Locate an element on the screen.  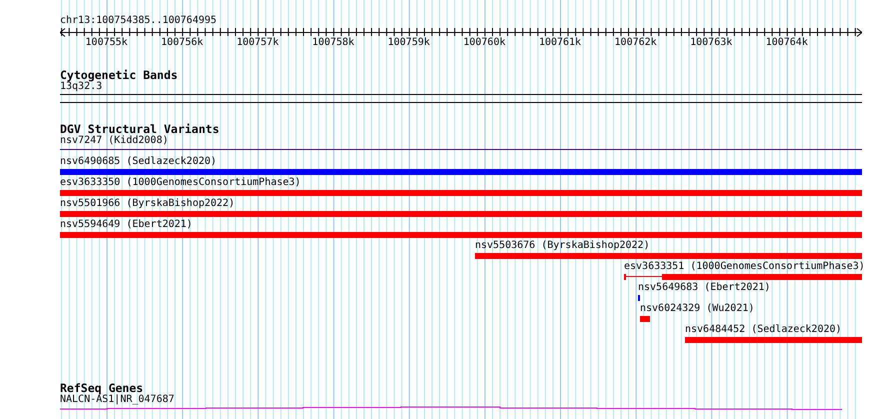
track-title: RefSeq Genes is located at coordinates (102, 388).